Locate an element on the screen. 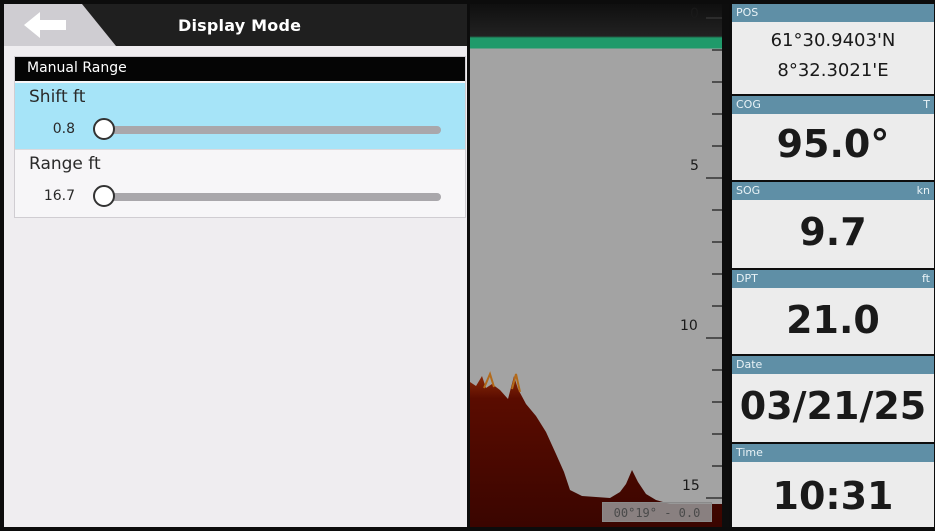 This screenshot has height=531, width=935. pos-box: POS 61°30.9403'N 8°32.3021'E is located at coordinates (833, 49).